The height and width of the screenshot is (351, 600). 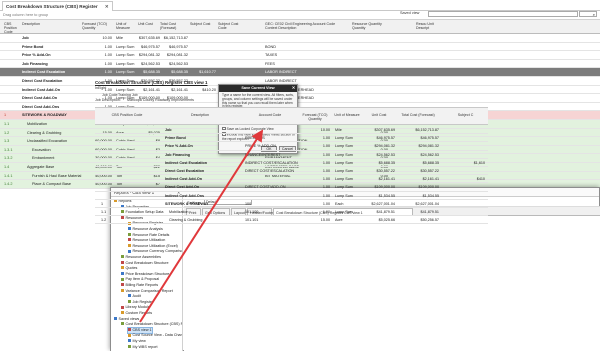 I want to click on report-cell-unit: $46,975.57, so click(x=385, y=138).